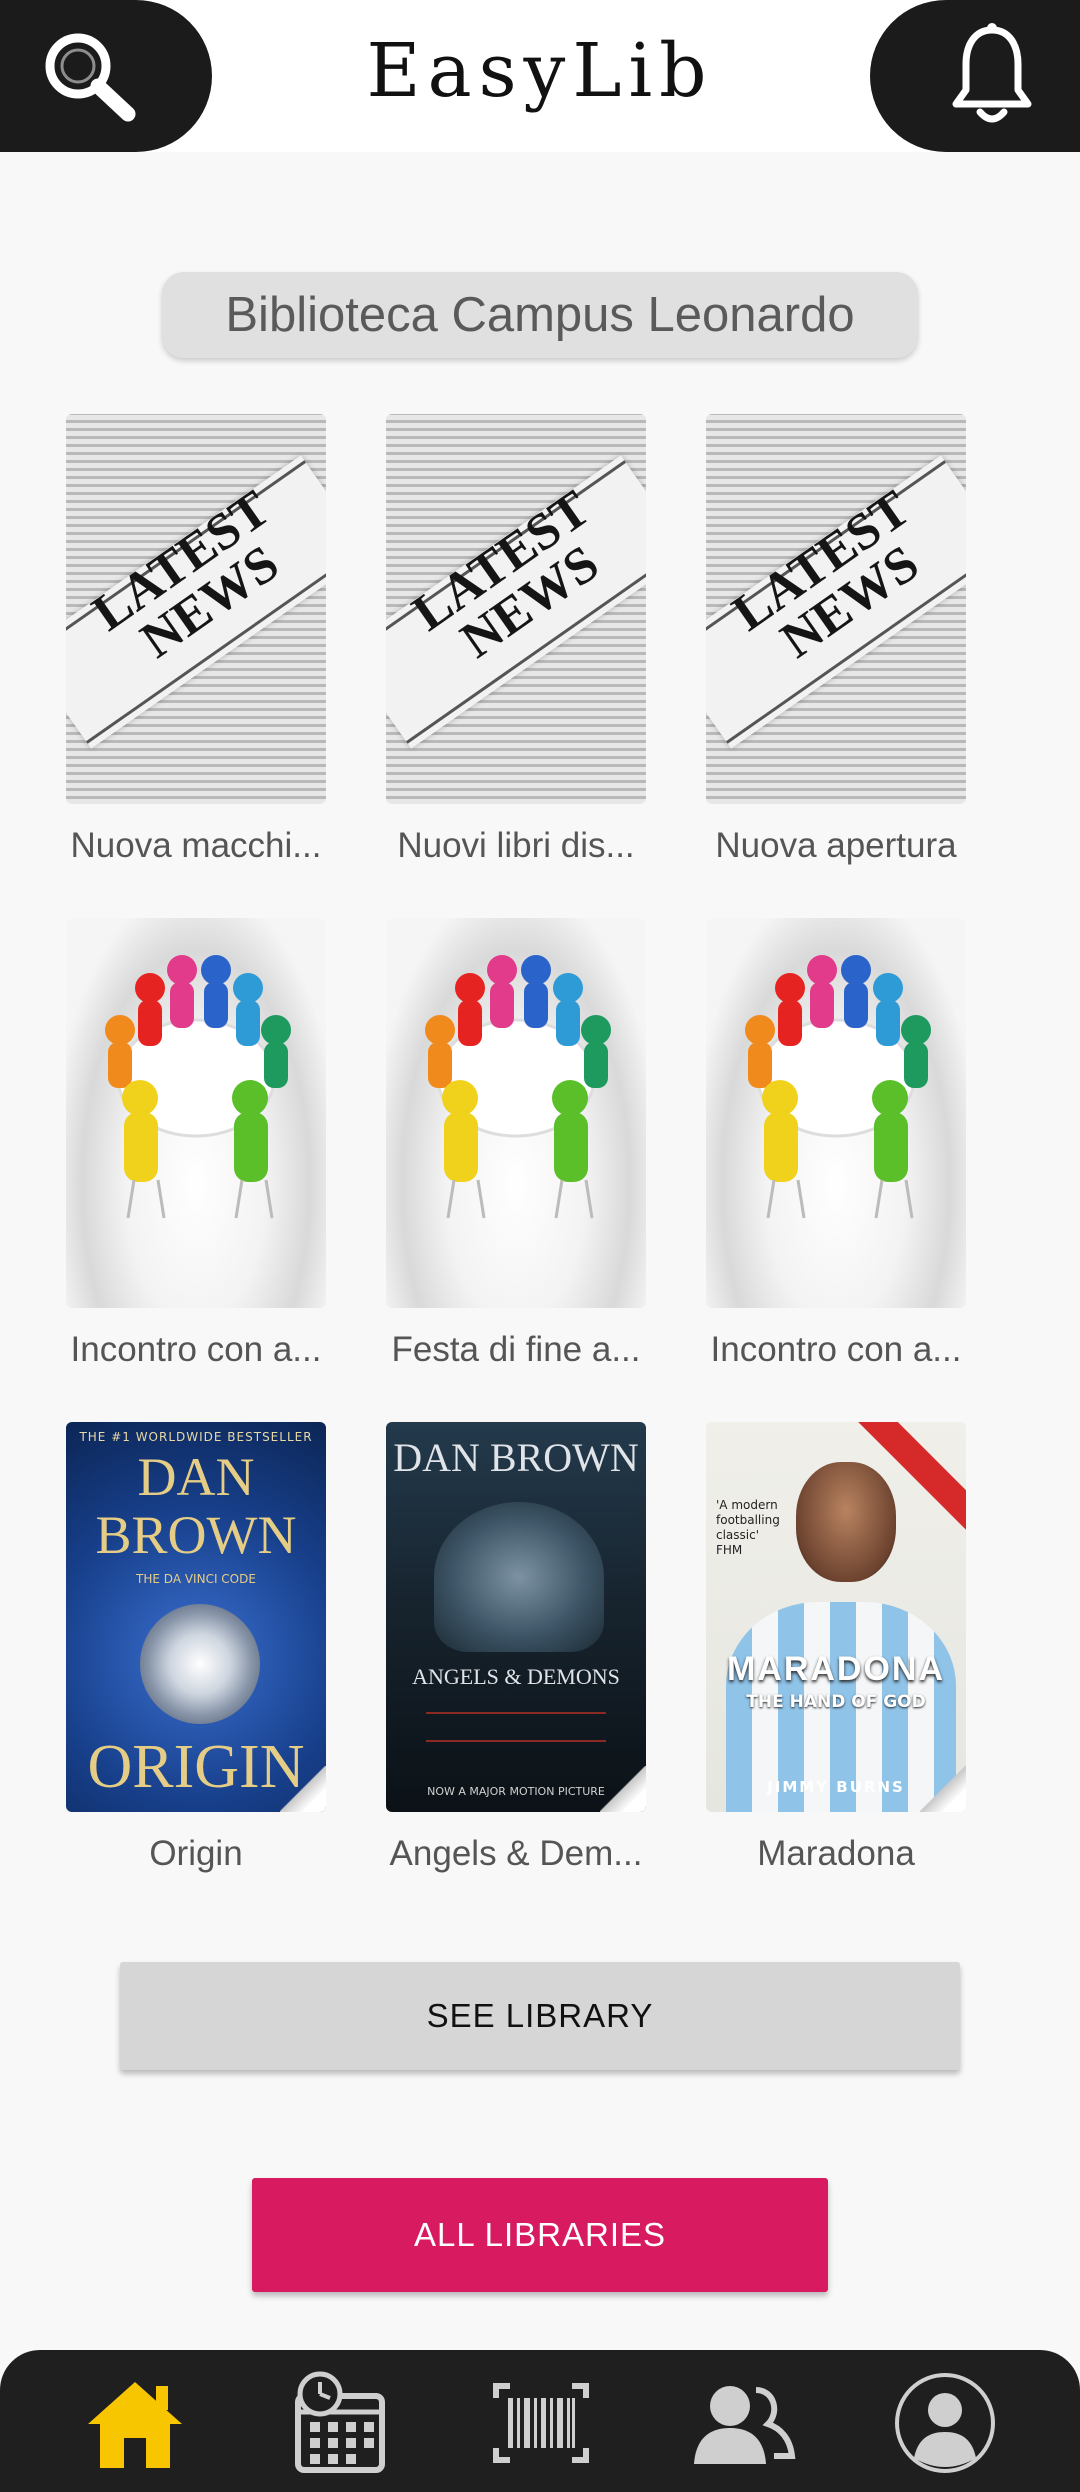  What do you see at coordinates (846, 1522) in the screenshot?
I see `cover-portrait-art` at bounding box center [846, 1522].